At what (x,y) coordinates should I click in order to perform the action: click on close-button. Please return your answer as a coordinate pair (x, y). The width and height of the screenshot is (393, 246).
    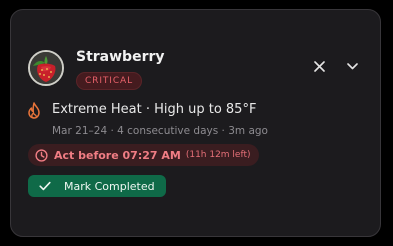
    Looking at the image, I should click on (319, 66).